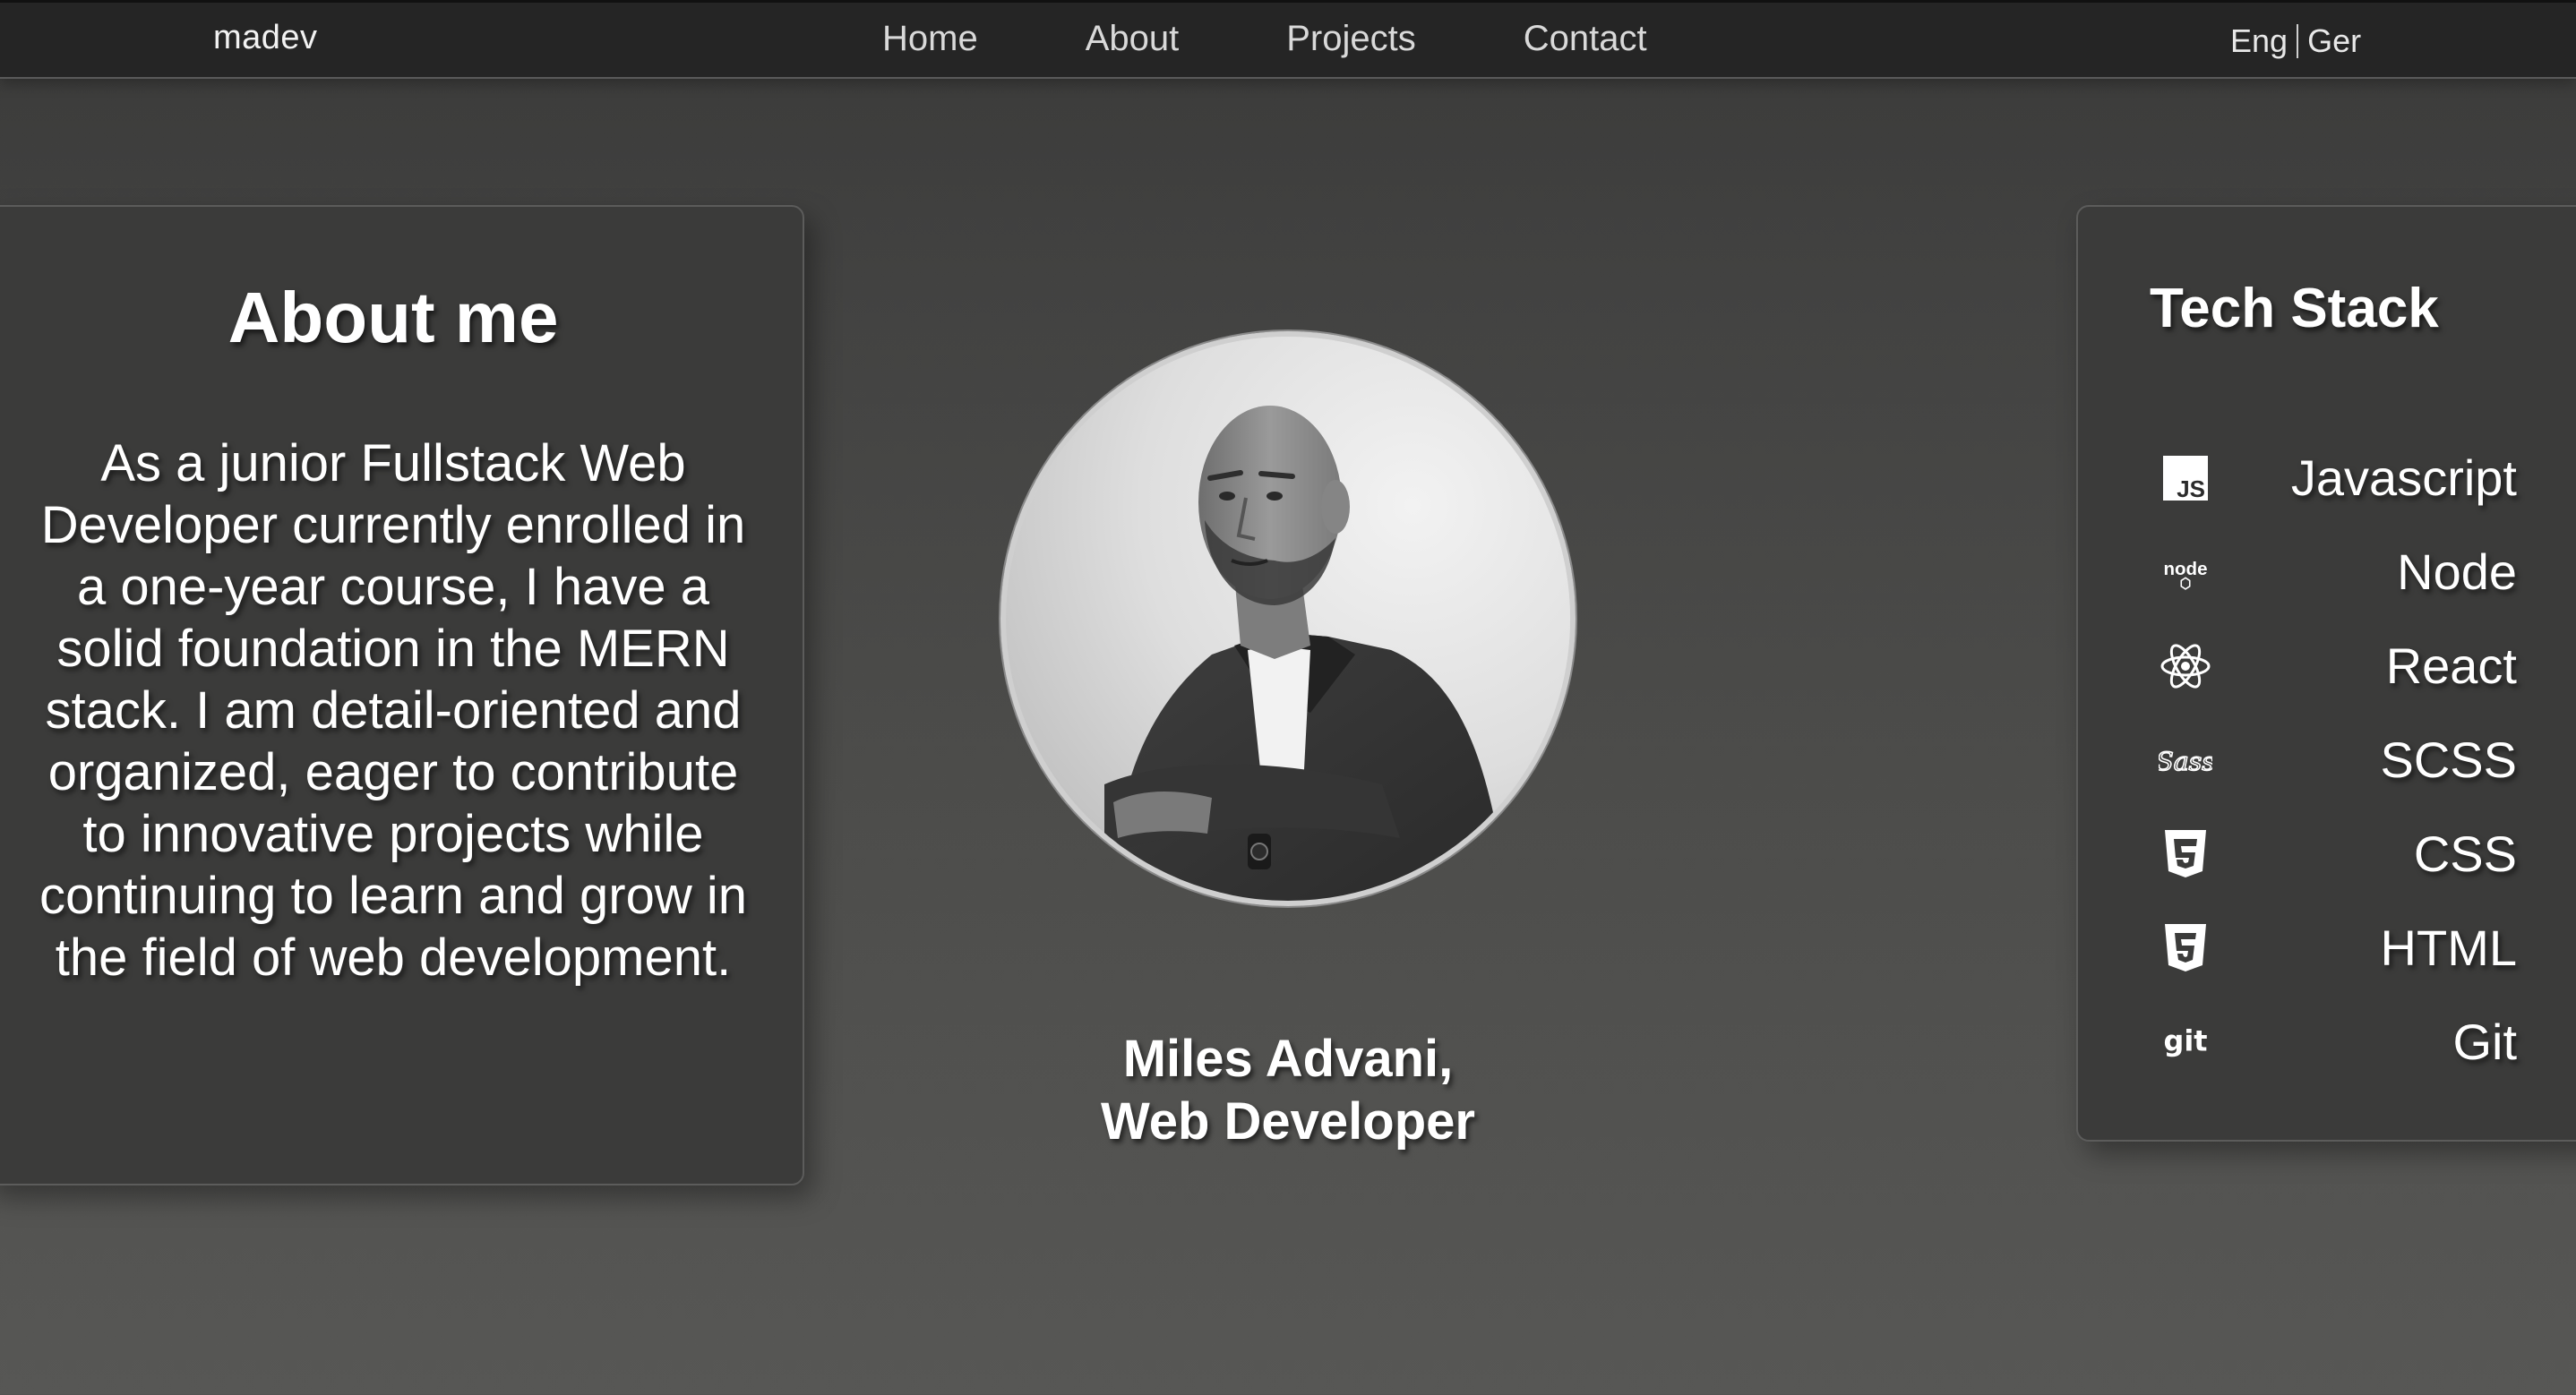  I want to click on tech-label-html: HTML, so click(2448, 948).